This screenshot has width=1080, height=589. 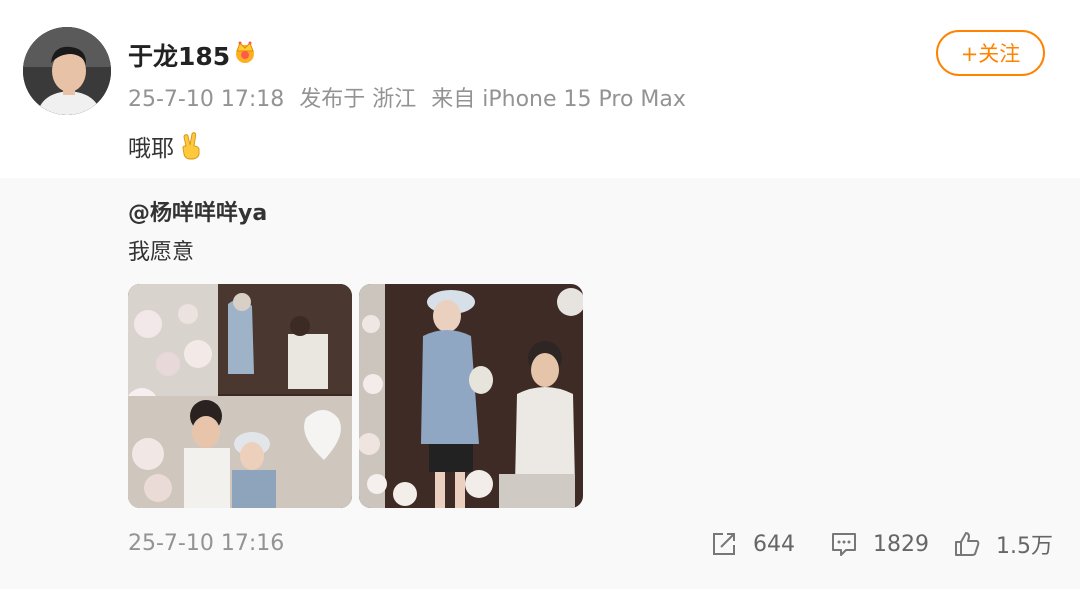 I want to click on repost-text: 我愿意, so click(x=161, y=252).